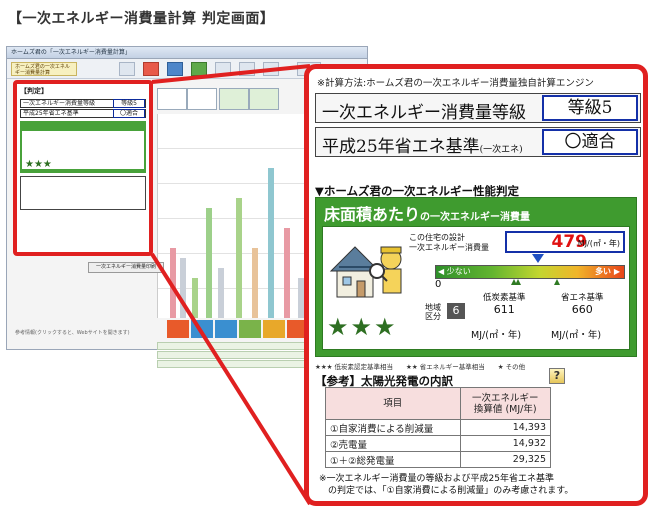 The height and width of the screenshot is (524, 660). What do you see at coordinates (456, 311) in the screenshot?
I see `region-value: 6` at bounding box center [456, 311].